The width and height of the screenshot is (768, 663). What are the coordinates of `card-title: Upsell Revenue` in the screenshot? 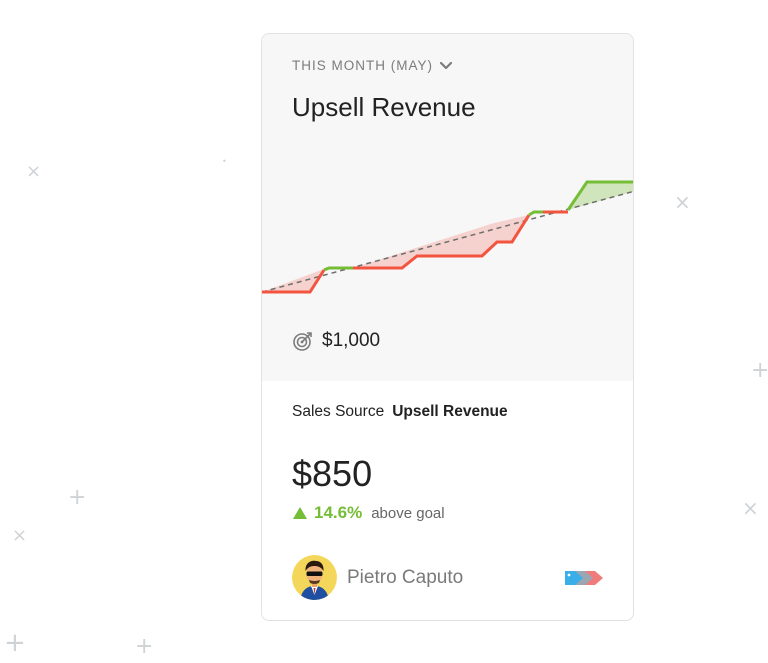 It's located at (384, 107).